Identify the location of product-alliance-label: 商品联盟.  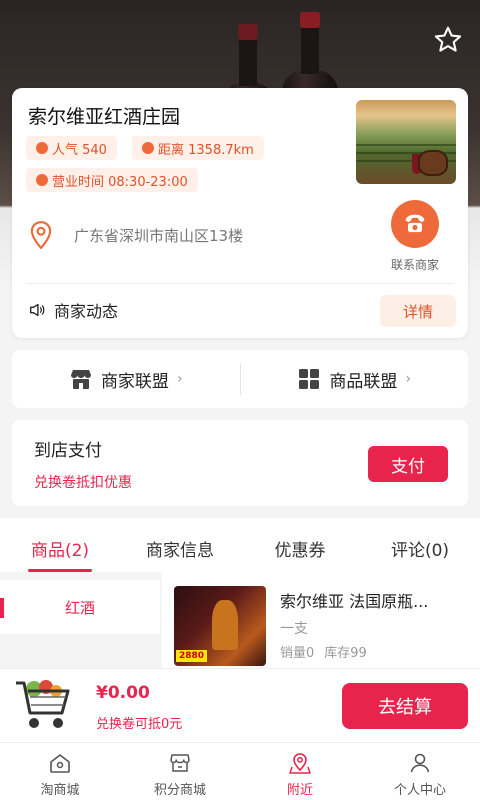
(363, 381).